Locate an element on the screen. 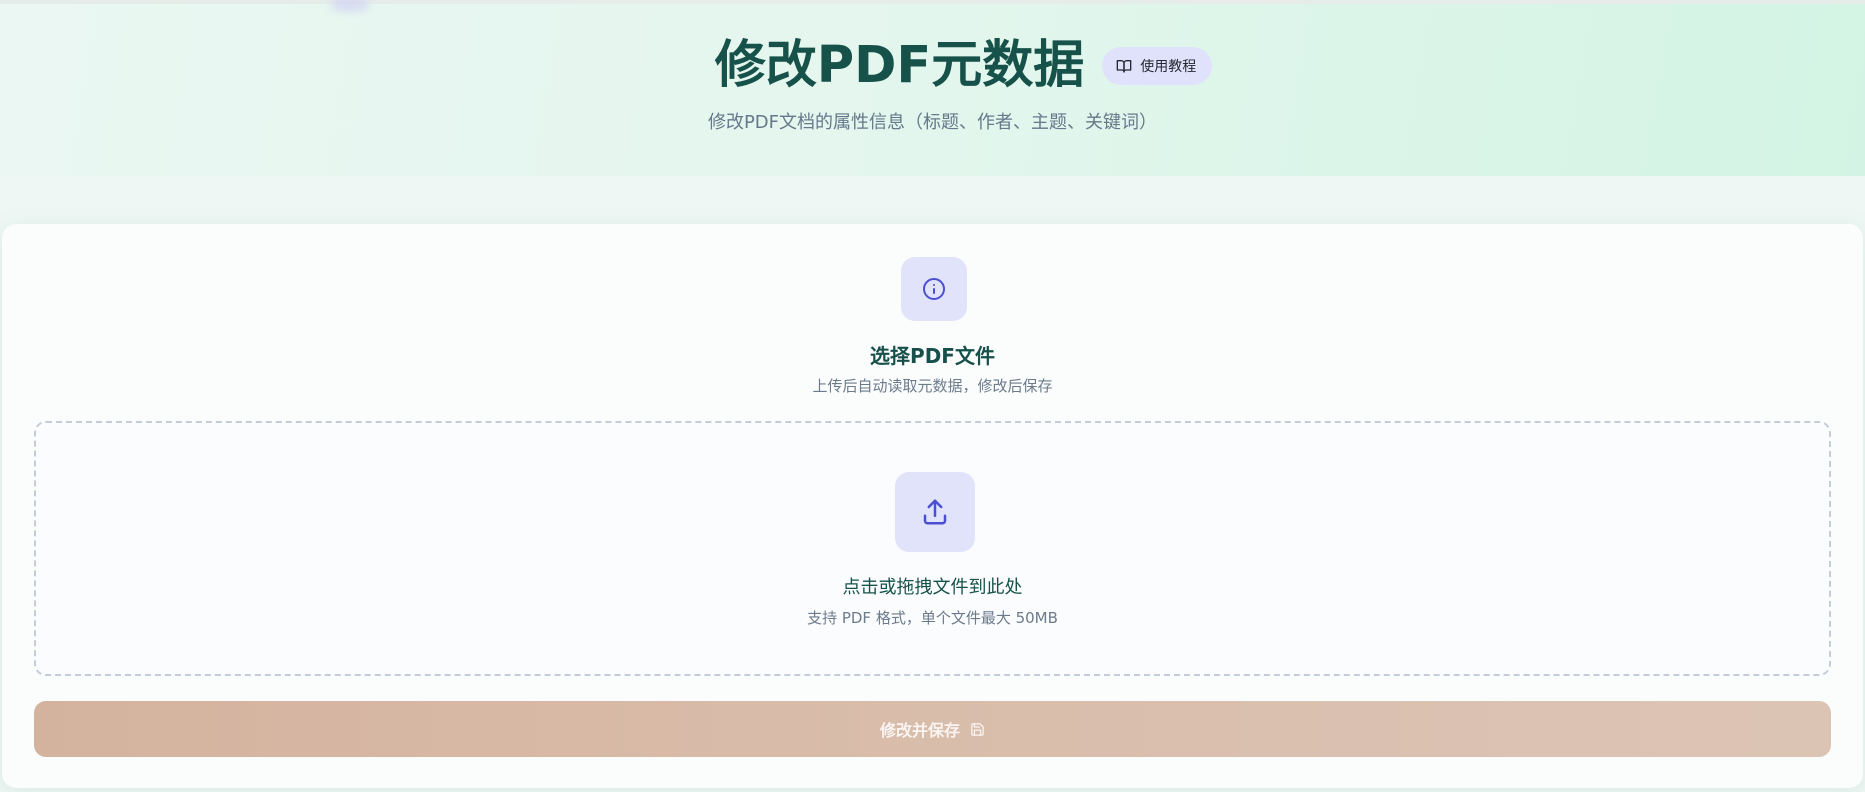 Image resolution: width=1865 pixels, height=792 pixels. info-icon-box is located at coordinates (934, 289).